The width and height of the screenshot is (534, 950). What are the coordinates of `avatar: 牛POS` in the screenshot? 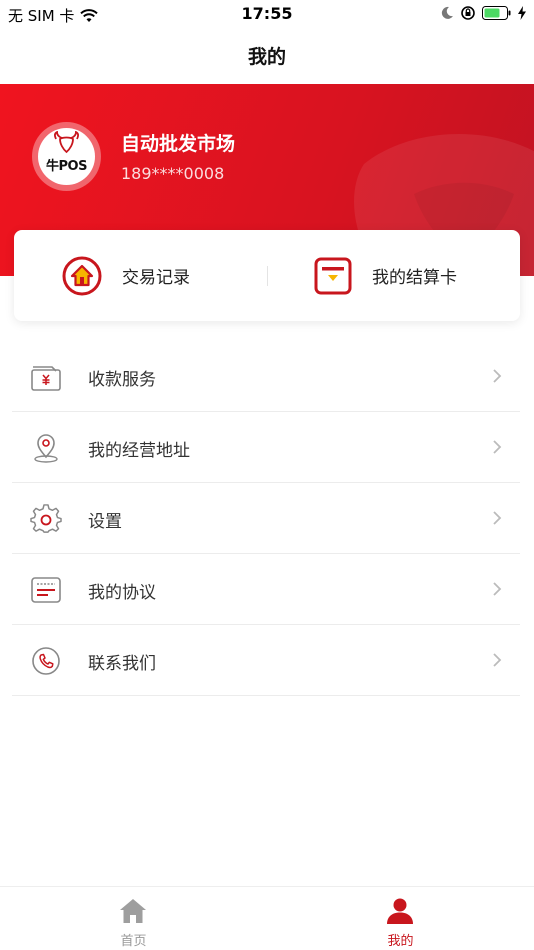 It's located at (66, 156).